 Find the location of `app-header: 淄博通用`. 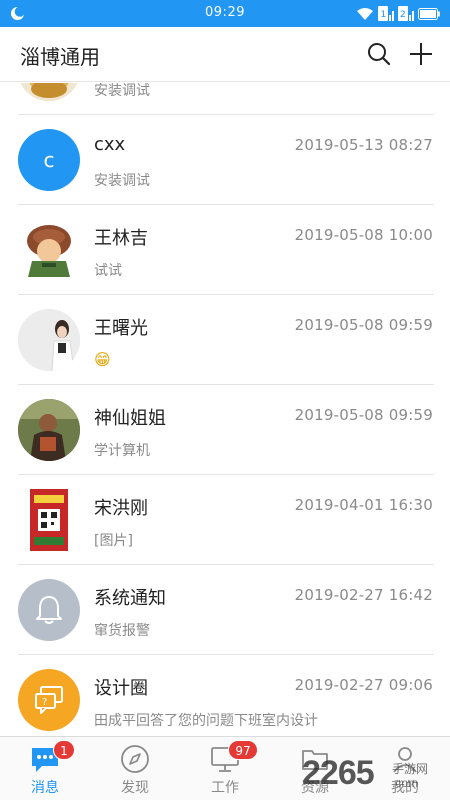

app-header: 淄博通用 is located at coordinates (225, 54).